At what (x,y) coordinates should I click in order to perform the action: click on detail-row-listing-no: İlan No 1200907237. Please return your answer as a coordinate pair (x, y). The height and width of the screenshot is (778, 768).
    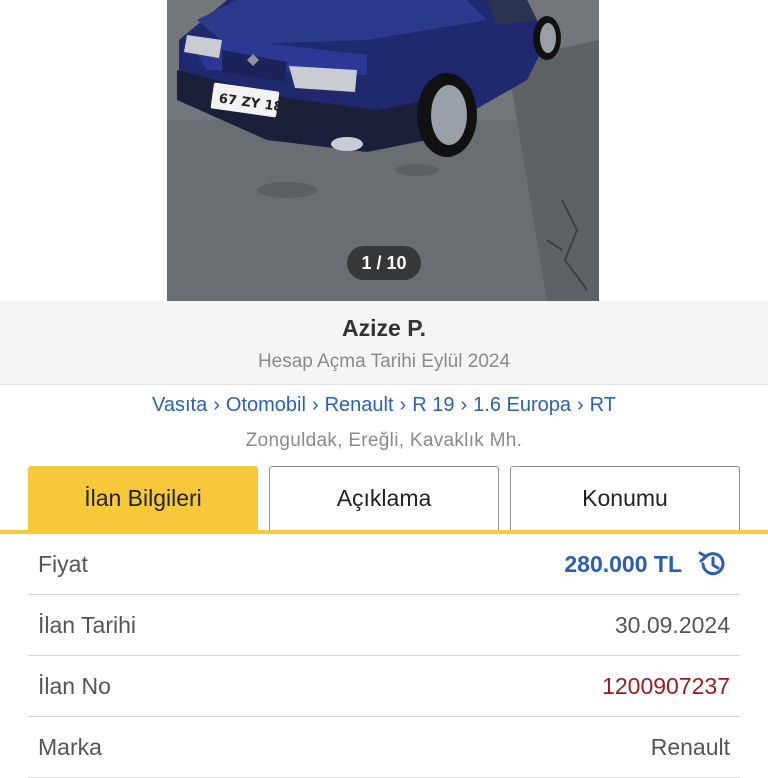
    Looking at the image, I should click on (384, 686).